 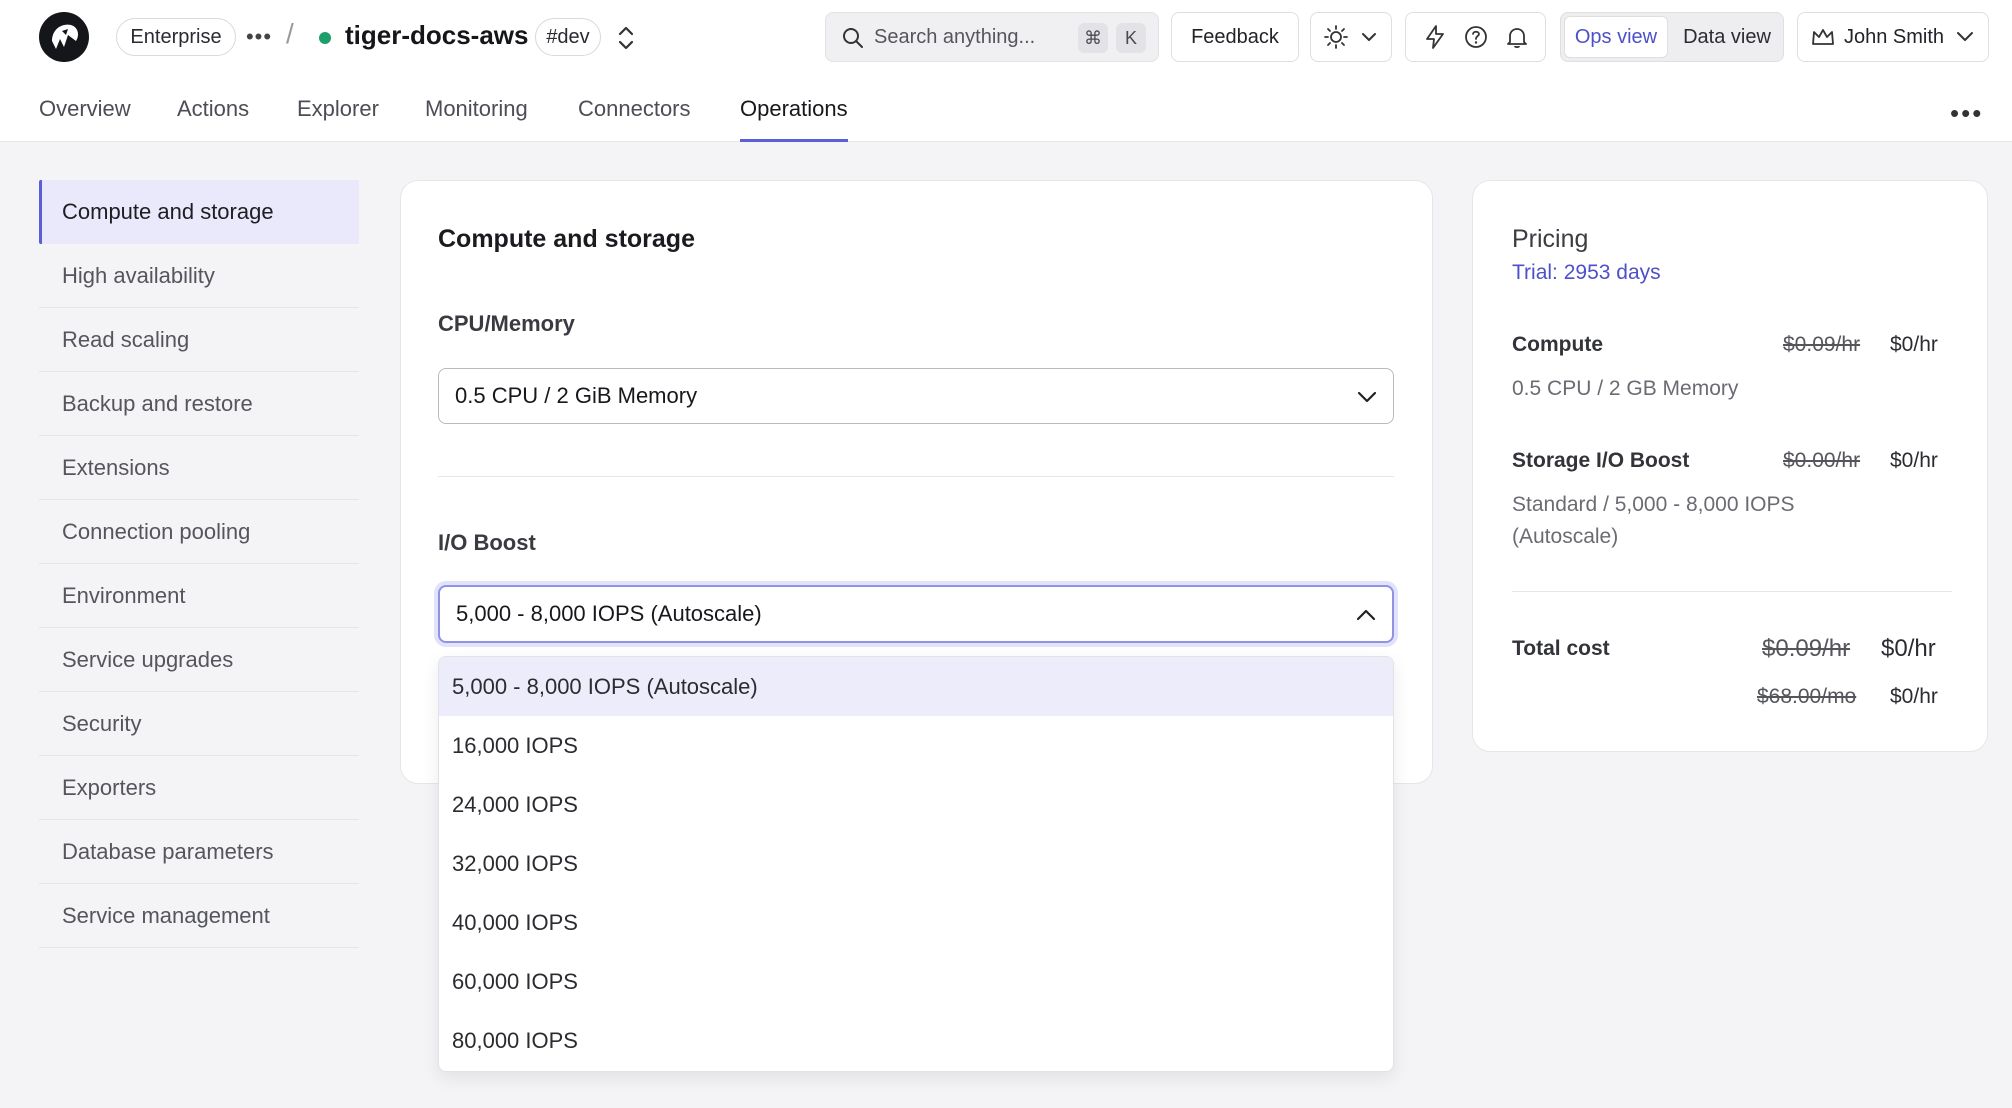 I want to click on cpu-memory-select: 0.5 CPU / 2 GiB Memory, so click(x=916, y=396).